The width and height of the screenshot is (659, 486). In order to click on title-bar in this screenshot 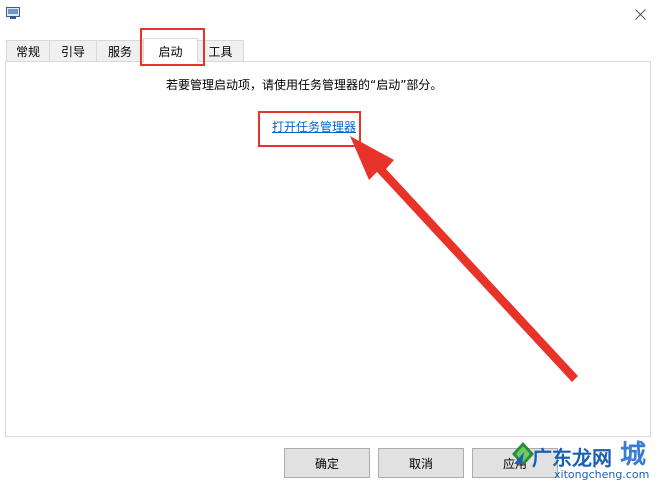, I will do `click(329, 15)`.